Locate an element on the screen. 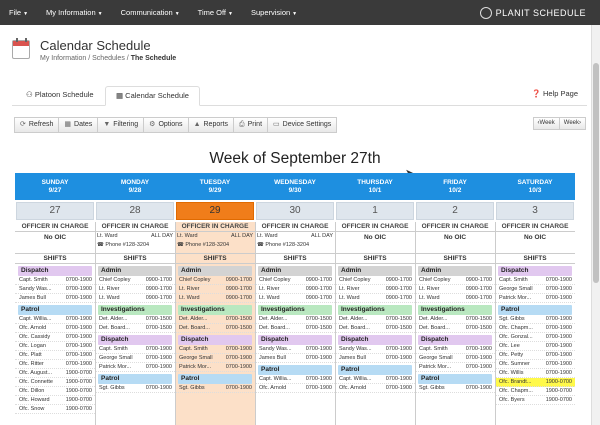 The image size is (600, 425). shift-row: Ofc. Connette 1900-0700 is located at coordinates (55, 382).